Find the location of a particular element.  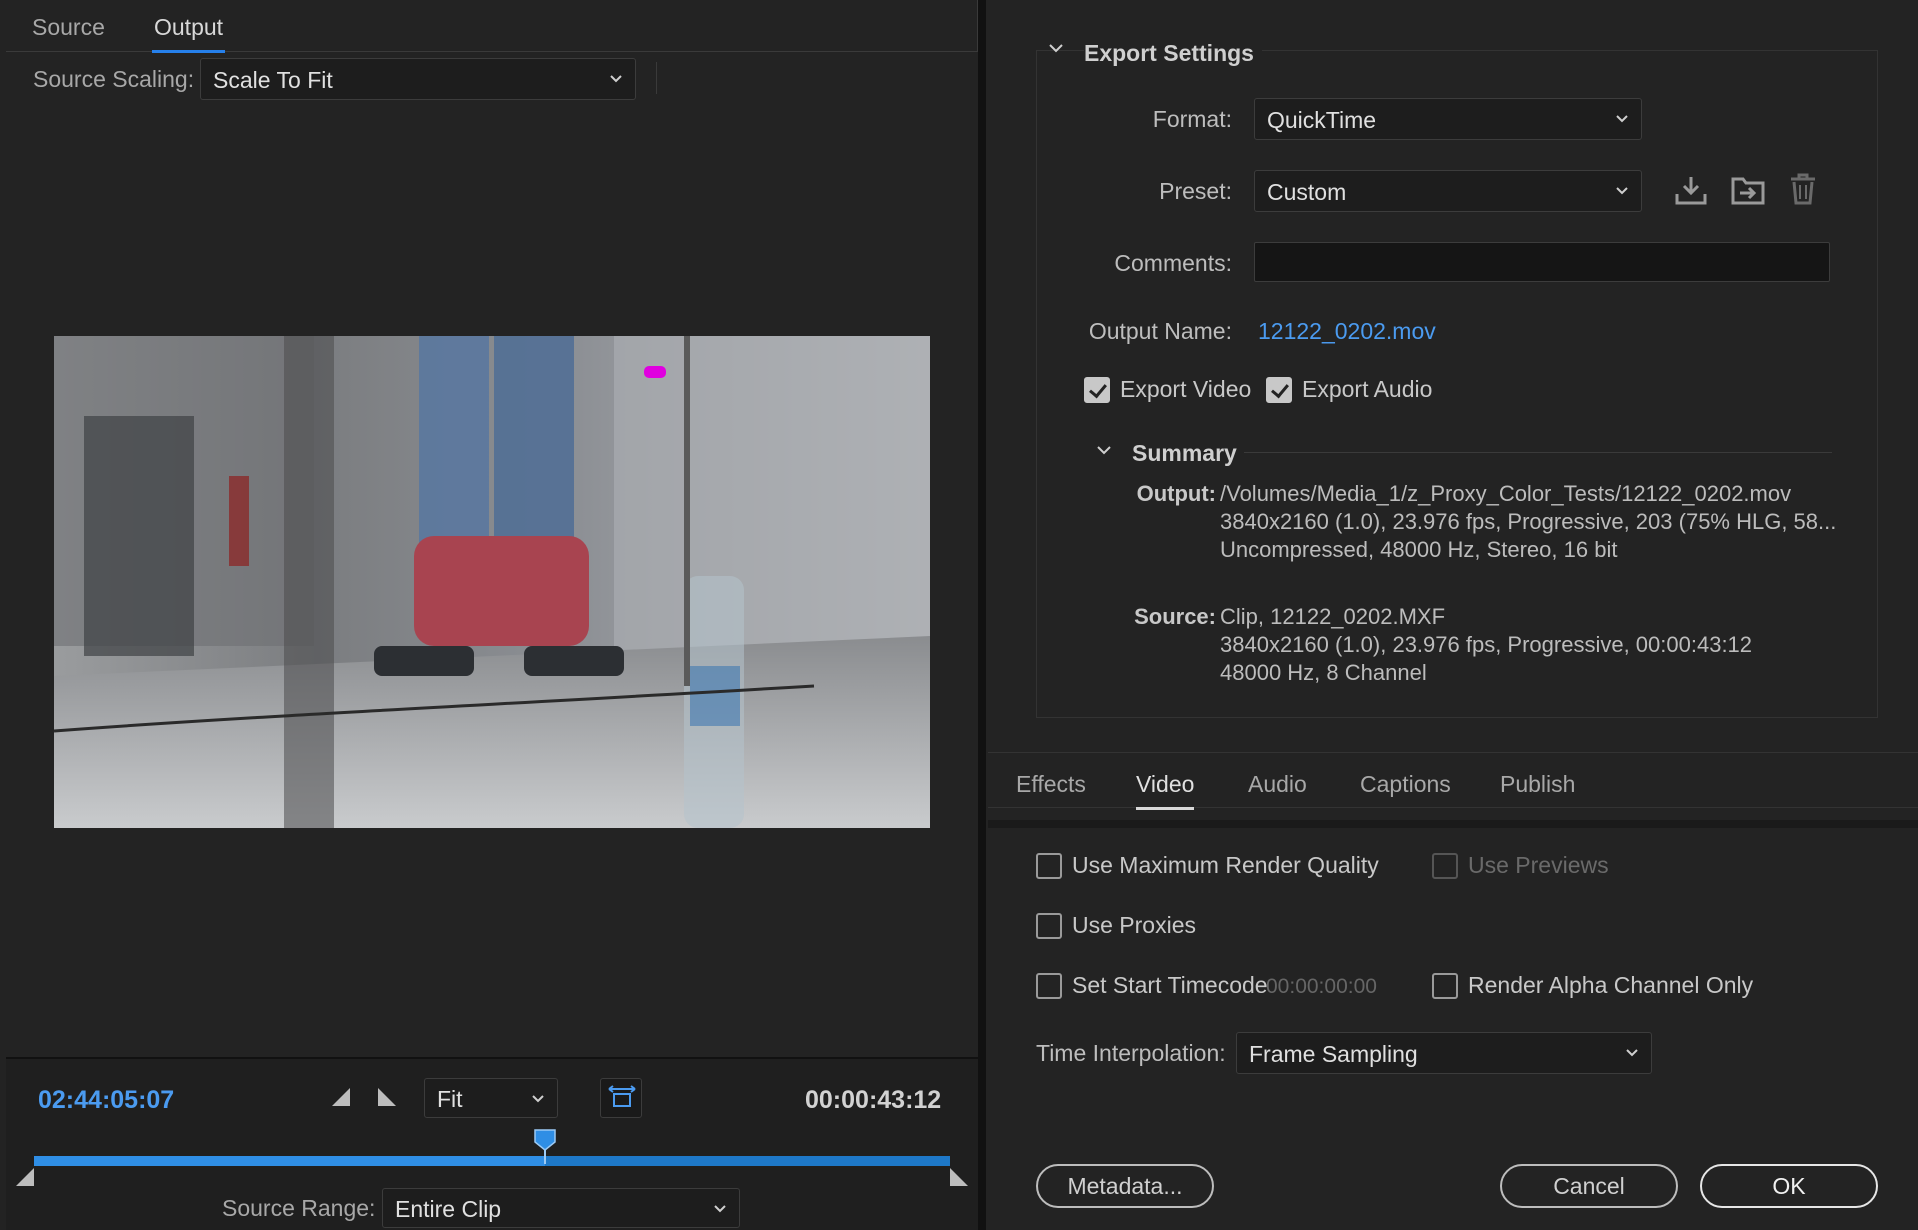

aspect-ratio-correction-button is located at coordinates (621, 1098).